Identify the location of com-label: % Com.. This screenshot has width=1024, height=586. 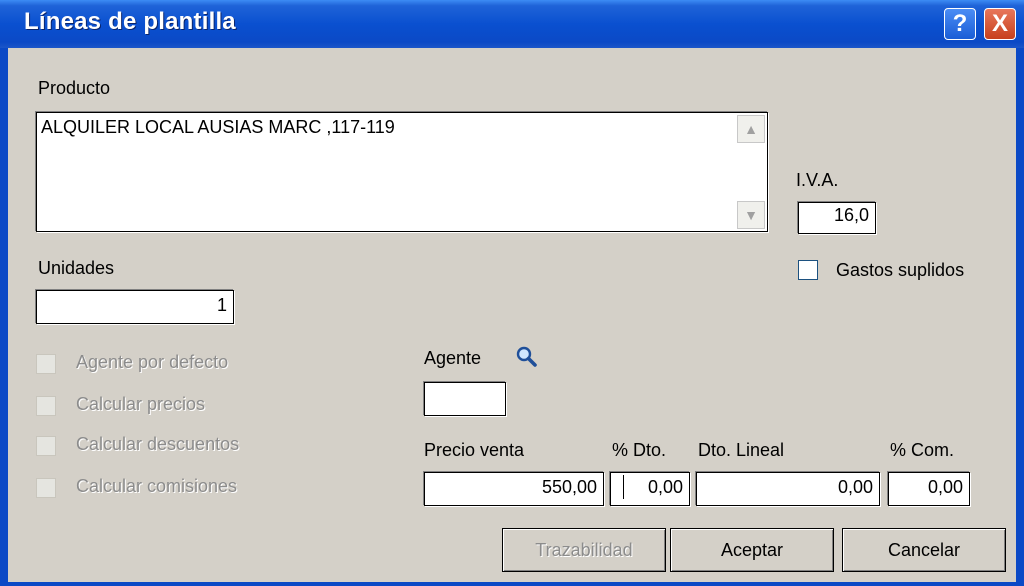
(922, 450).